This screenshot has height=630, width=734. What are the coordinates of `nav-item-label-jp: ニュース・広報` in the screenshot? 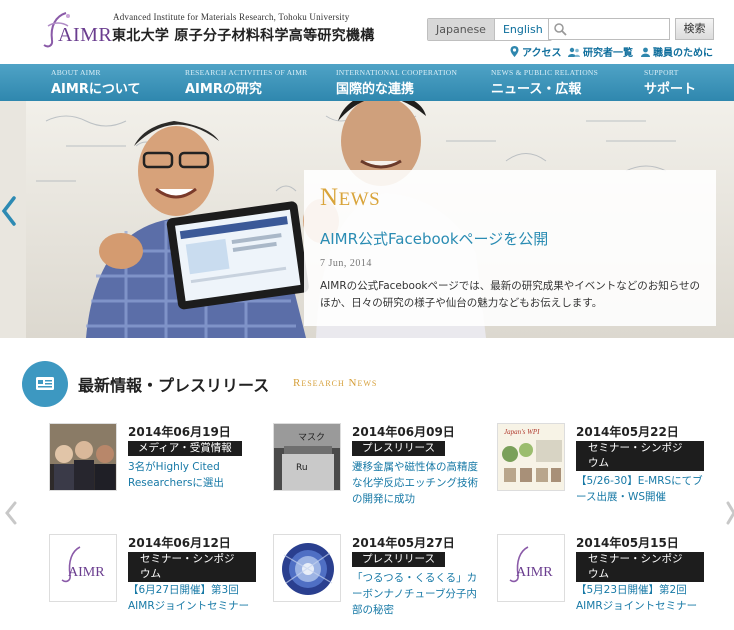 It's located at (536, 89).